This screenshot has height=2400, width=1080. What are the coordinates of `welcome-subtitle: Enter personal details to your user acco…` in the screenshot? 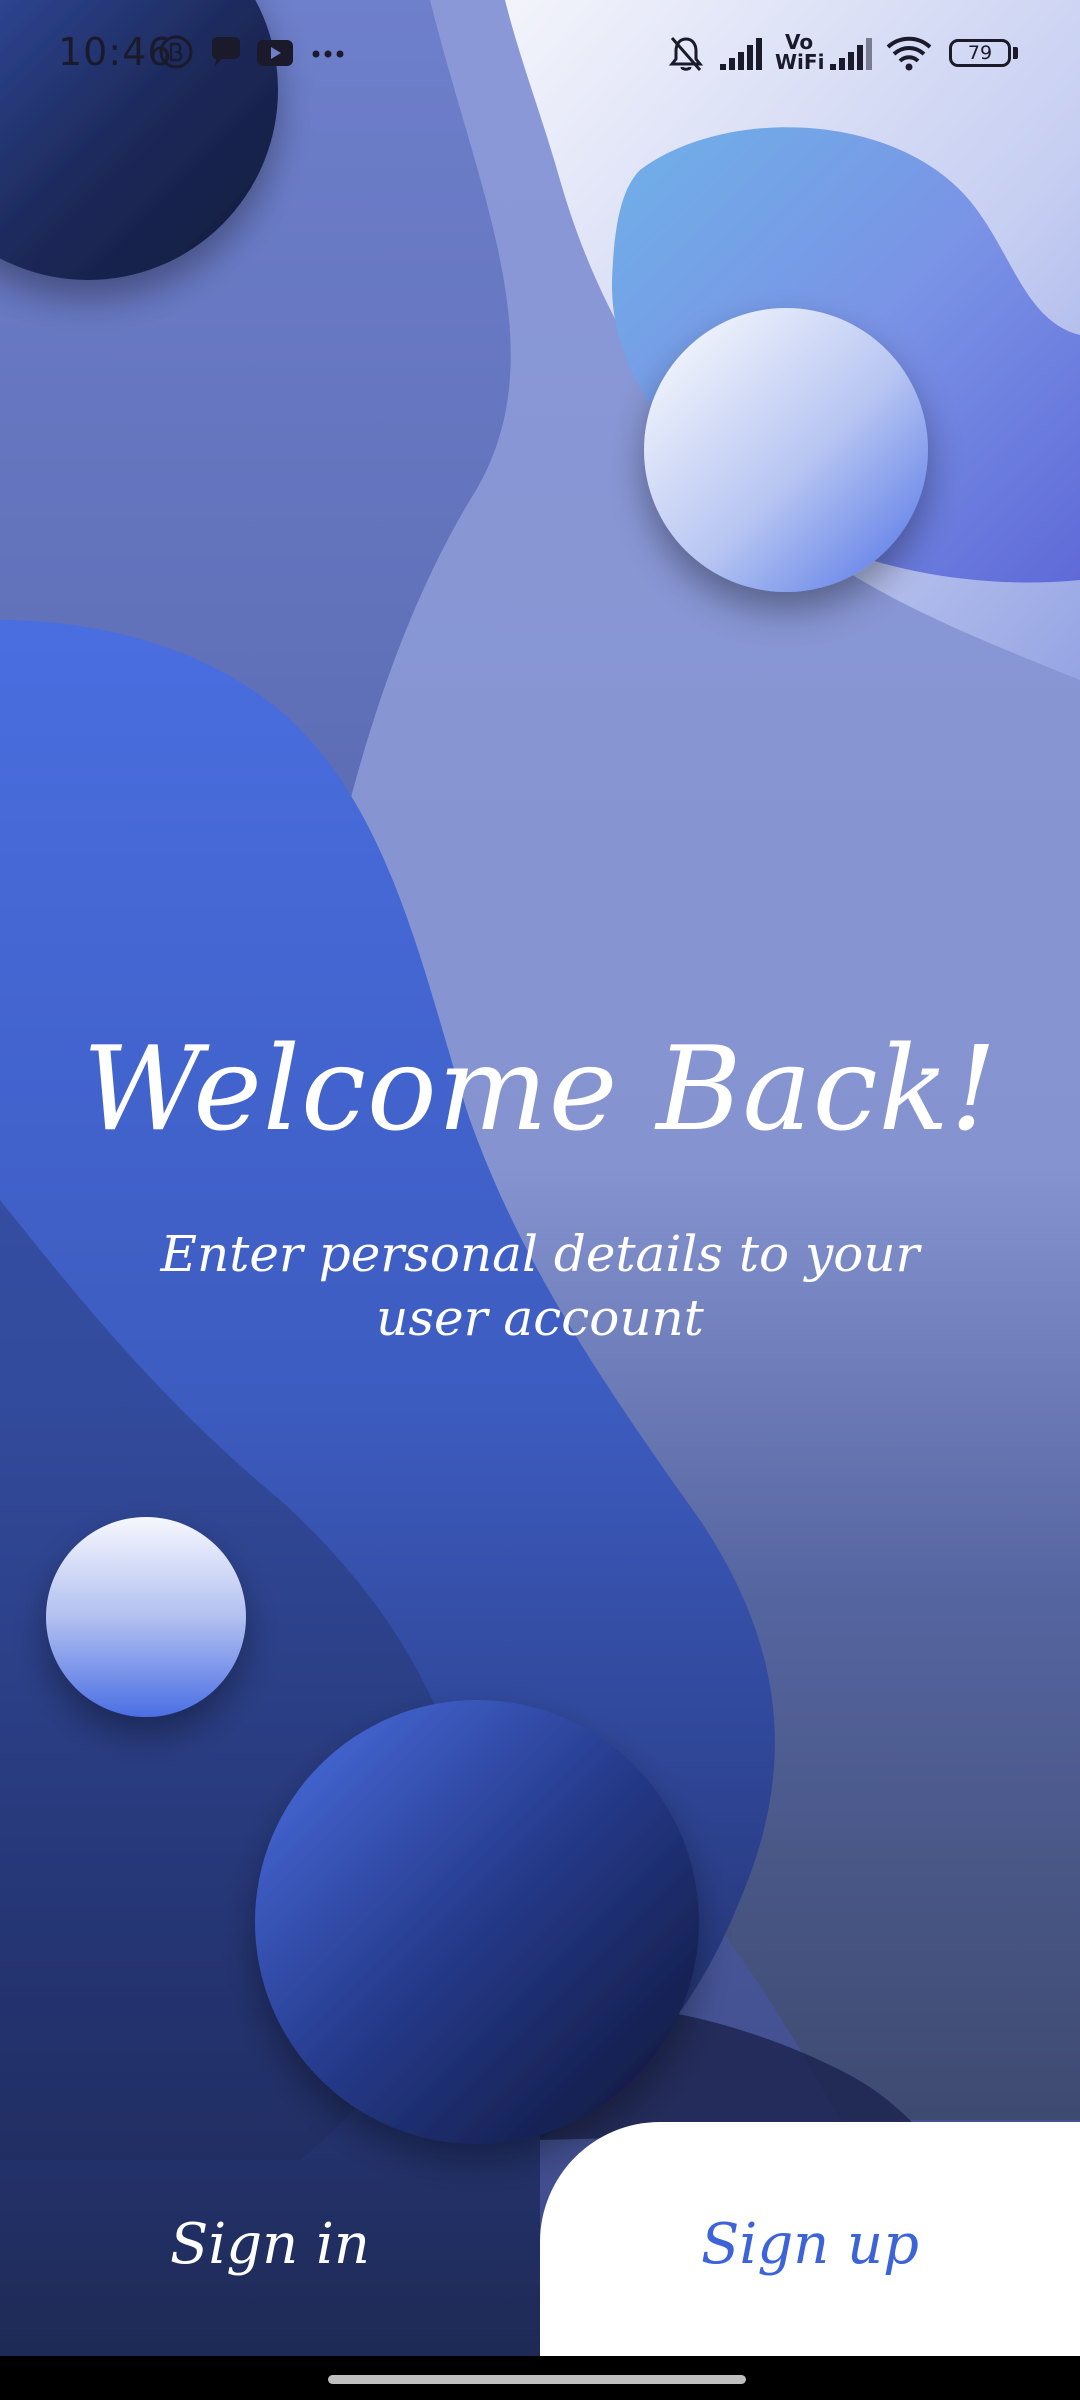 It's located at (540, 1286).